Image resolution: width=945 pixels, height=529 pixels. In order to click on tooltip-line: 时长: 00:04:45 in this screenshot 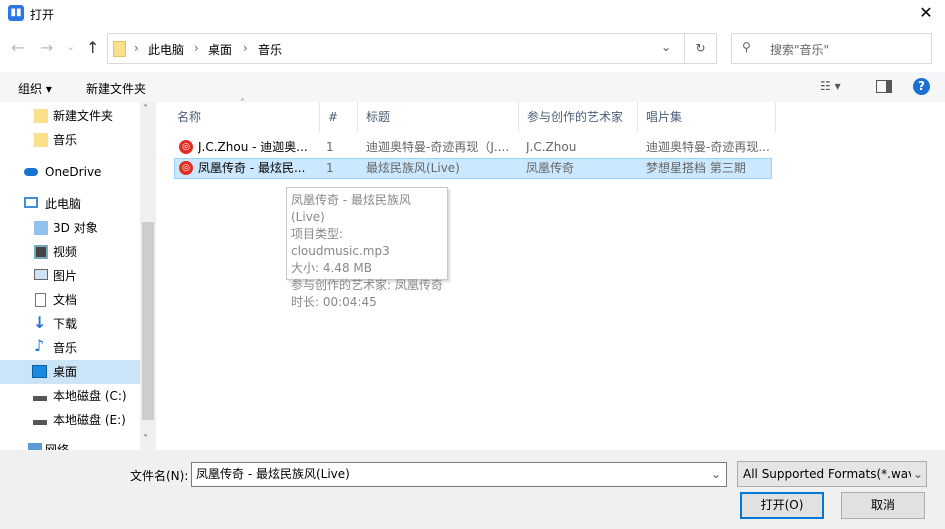, I will do `click(334, 302)`.